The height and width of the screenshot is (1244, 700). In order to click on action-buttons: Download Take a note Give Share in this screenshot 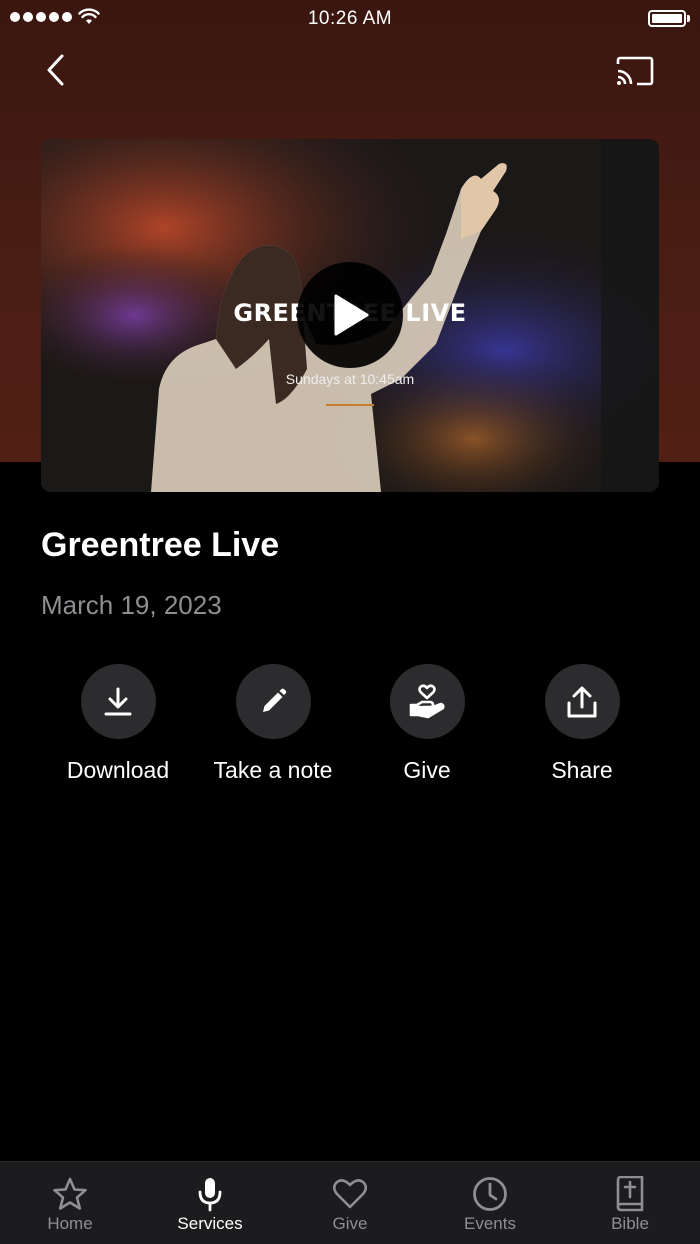, I will do `click(350, 729)`.